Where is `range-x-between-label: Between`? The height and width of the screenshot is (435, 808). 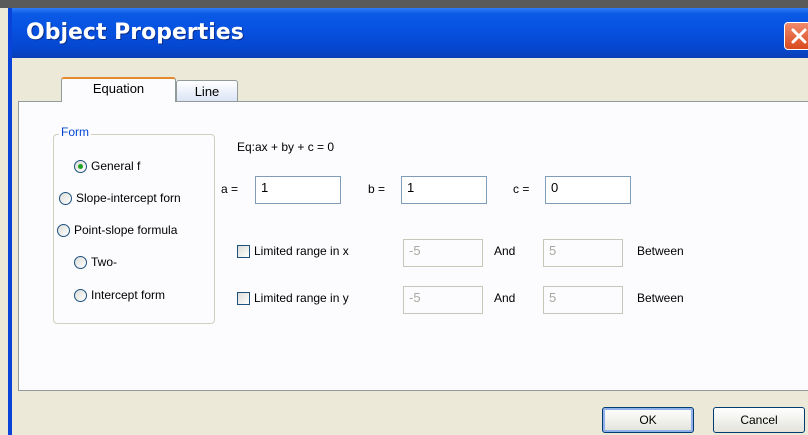 range-x-between-label: Between is located at coordinates (660, 251).